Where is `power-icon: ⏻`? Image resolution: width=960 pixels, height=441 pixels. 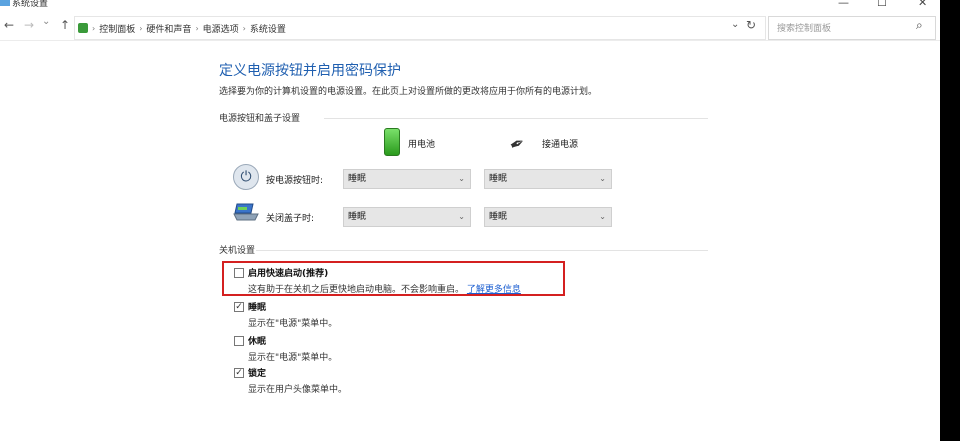 power-icon: ⏻ is located at coordinates (246, 177).